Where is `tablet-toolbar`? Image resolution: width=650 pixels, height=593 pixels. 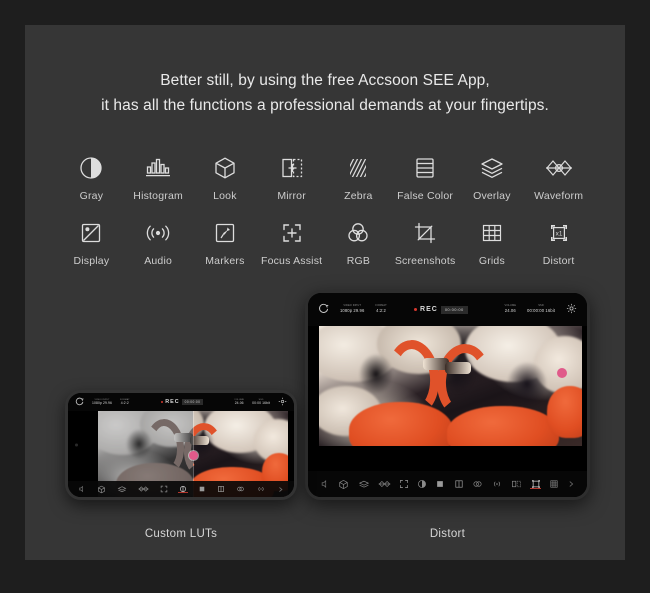 tablet-toolbar is located at coordinates (447, 484).